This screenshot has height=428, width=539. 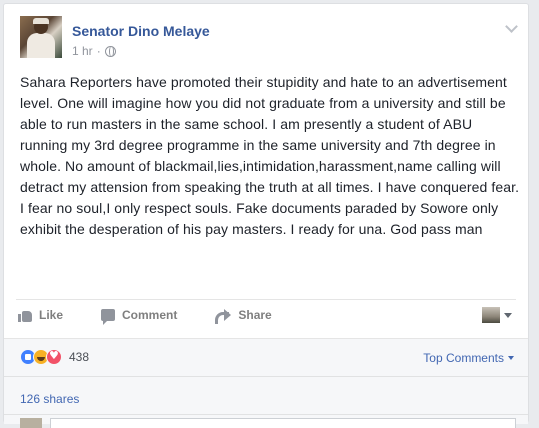 I want to click on post-as-selector, so click(x=497, y=315).